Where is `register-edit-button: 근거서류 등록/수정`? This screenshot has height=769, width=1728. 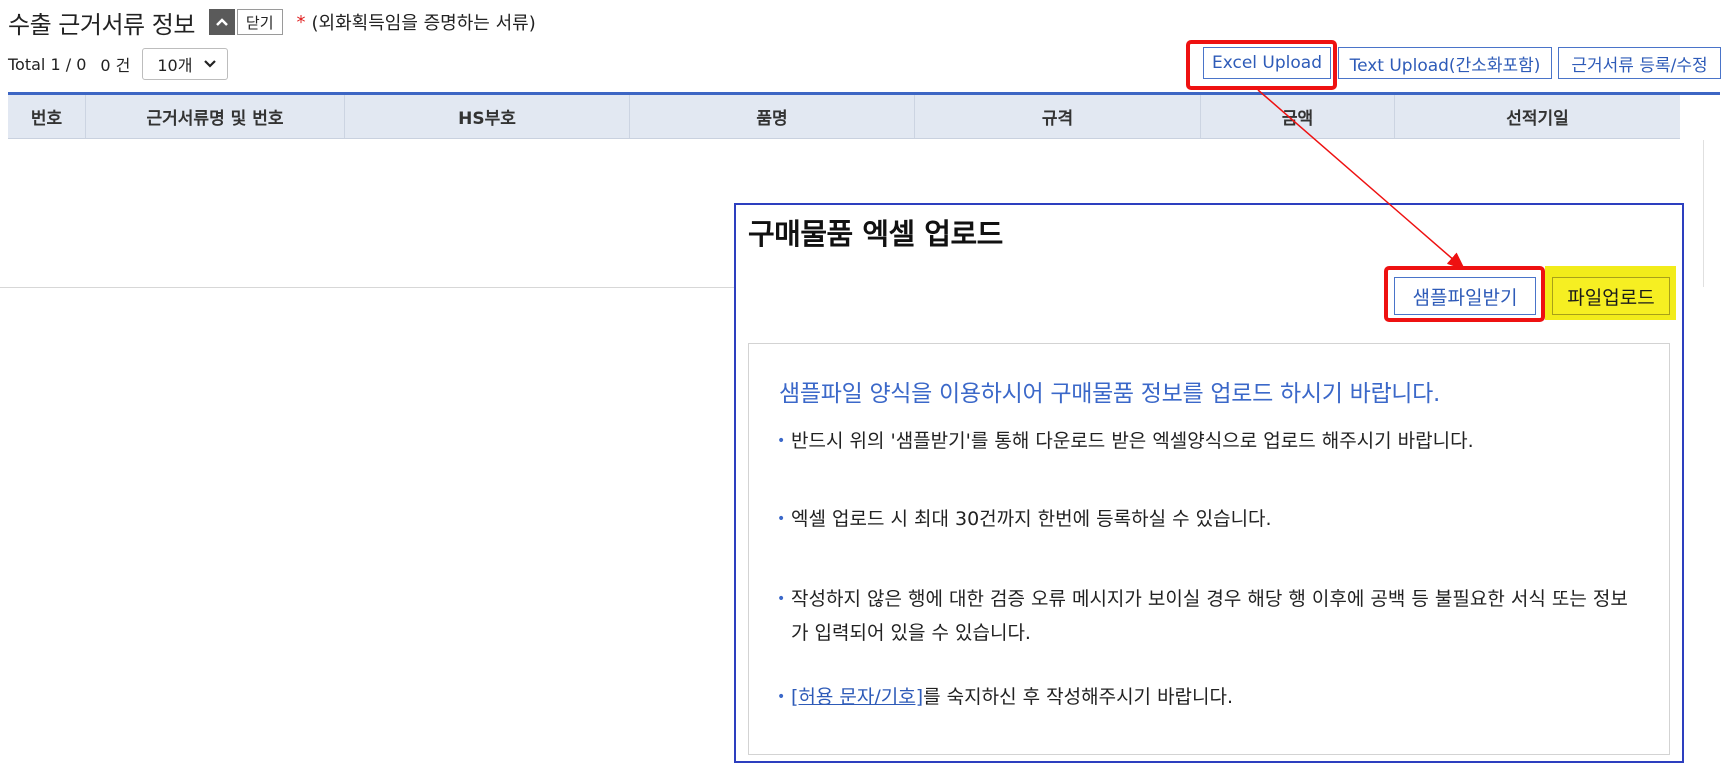
register-edit-button: 근거서류 등록/수정 is located at coordinates (1639, 63).